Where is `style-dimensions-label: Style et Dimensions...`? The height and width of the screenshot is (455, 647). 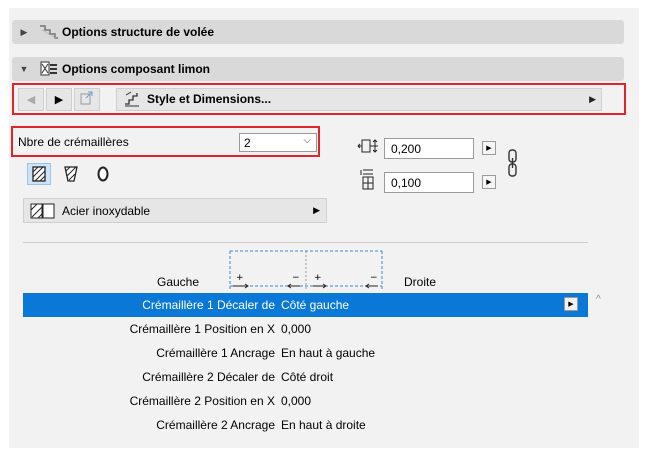
style-dimensions-label: Style et Dimensions... is located at coordinates (209, 99).